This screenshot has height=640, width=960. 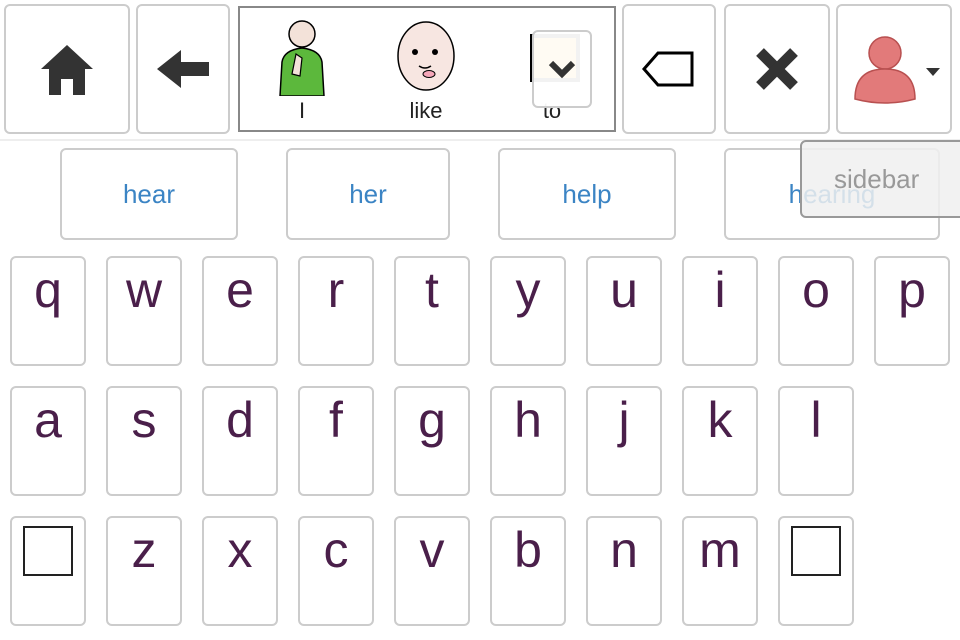 I want to click on key-s: s, so click(x=144, y=441).